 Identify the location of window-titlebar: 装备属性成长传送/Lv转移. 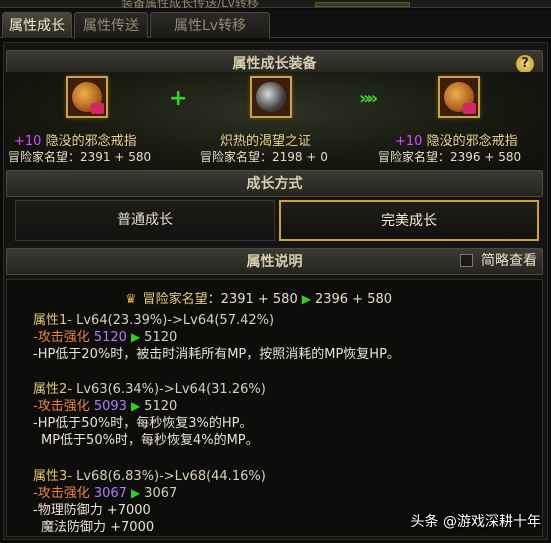
(275, 5).